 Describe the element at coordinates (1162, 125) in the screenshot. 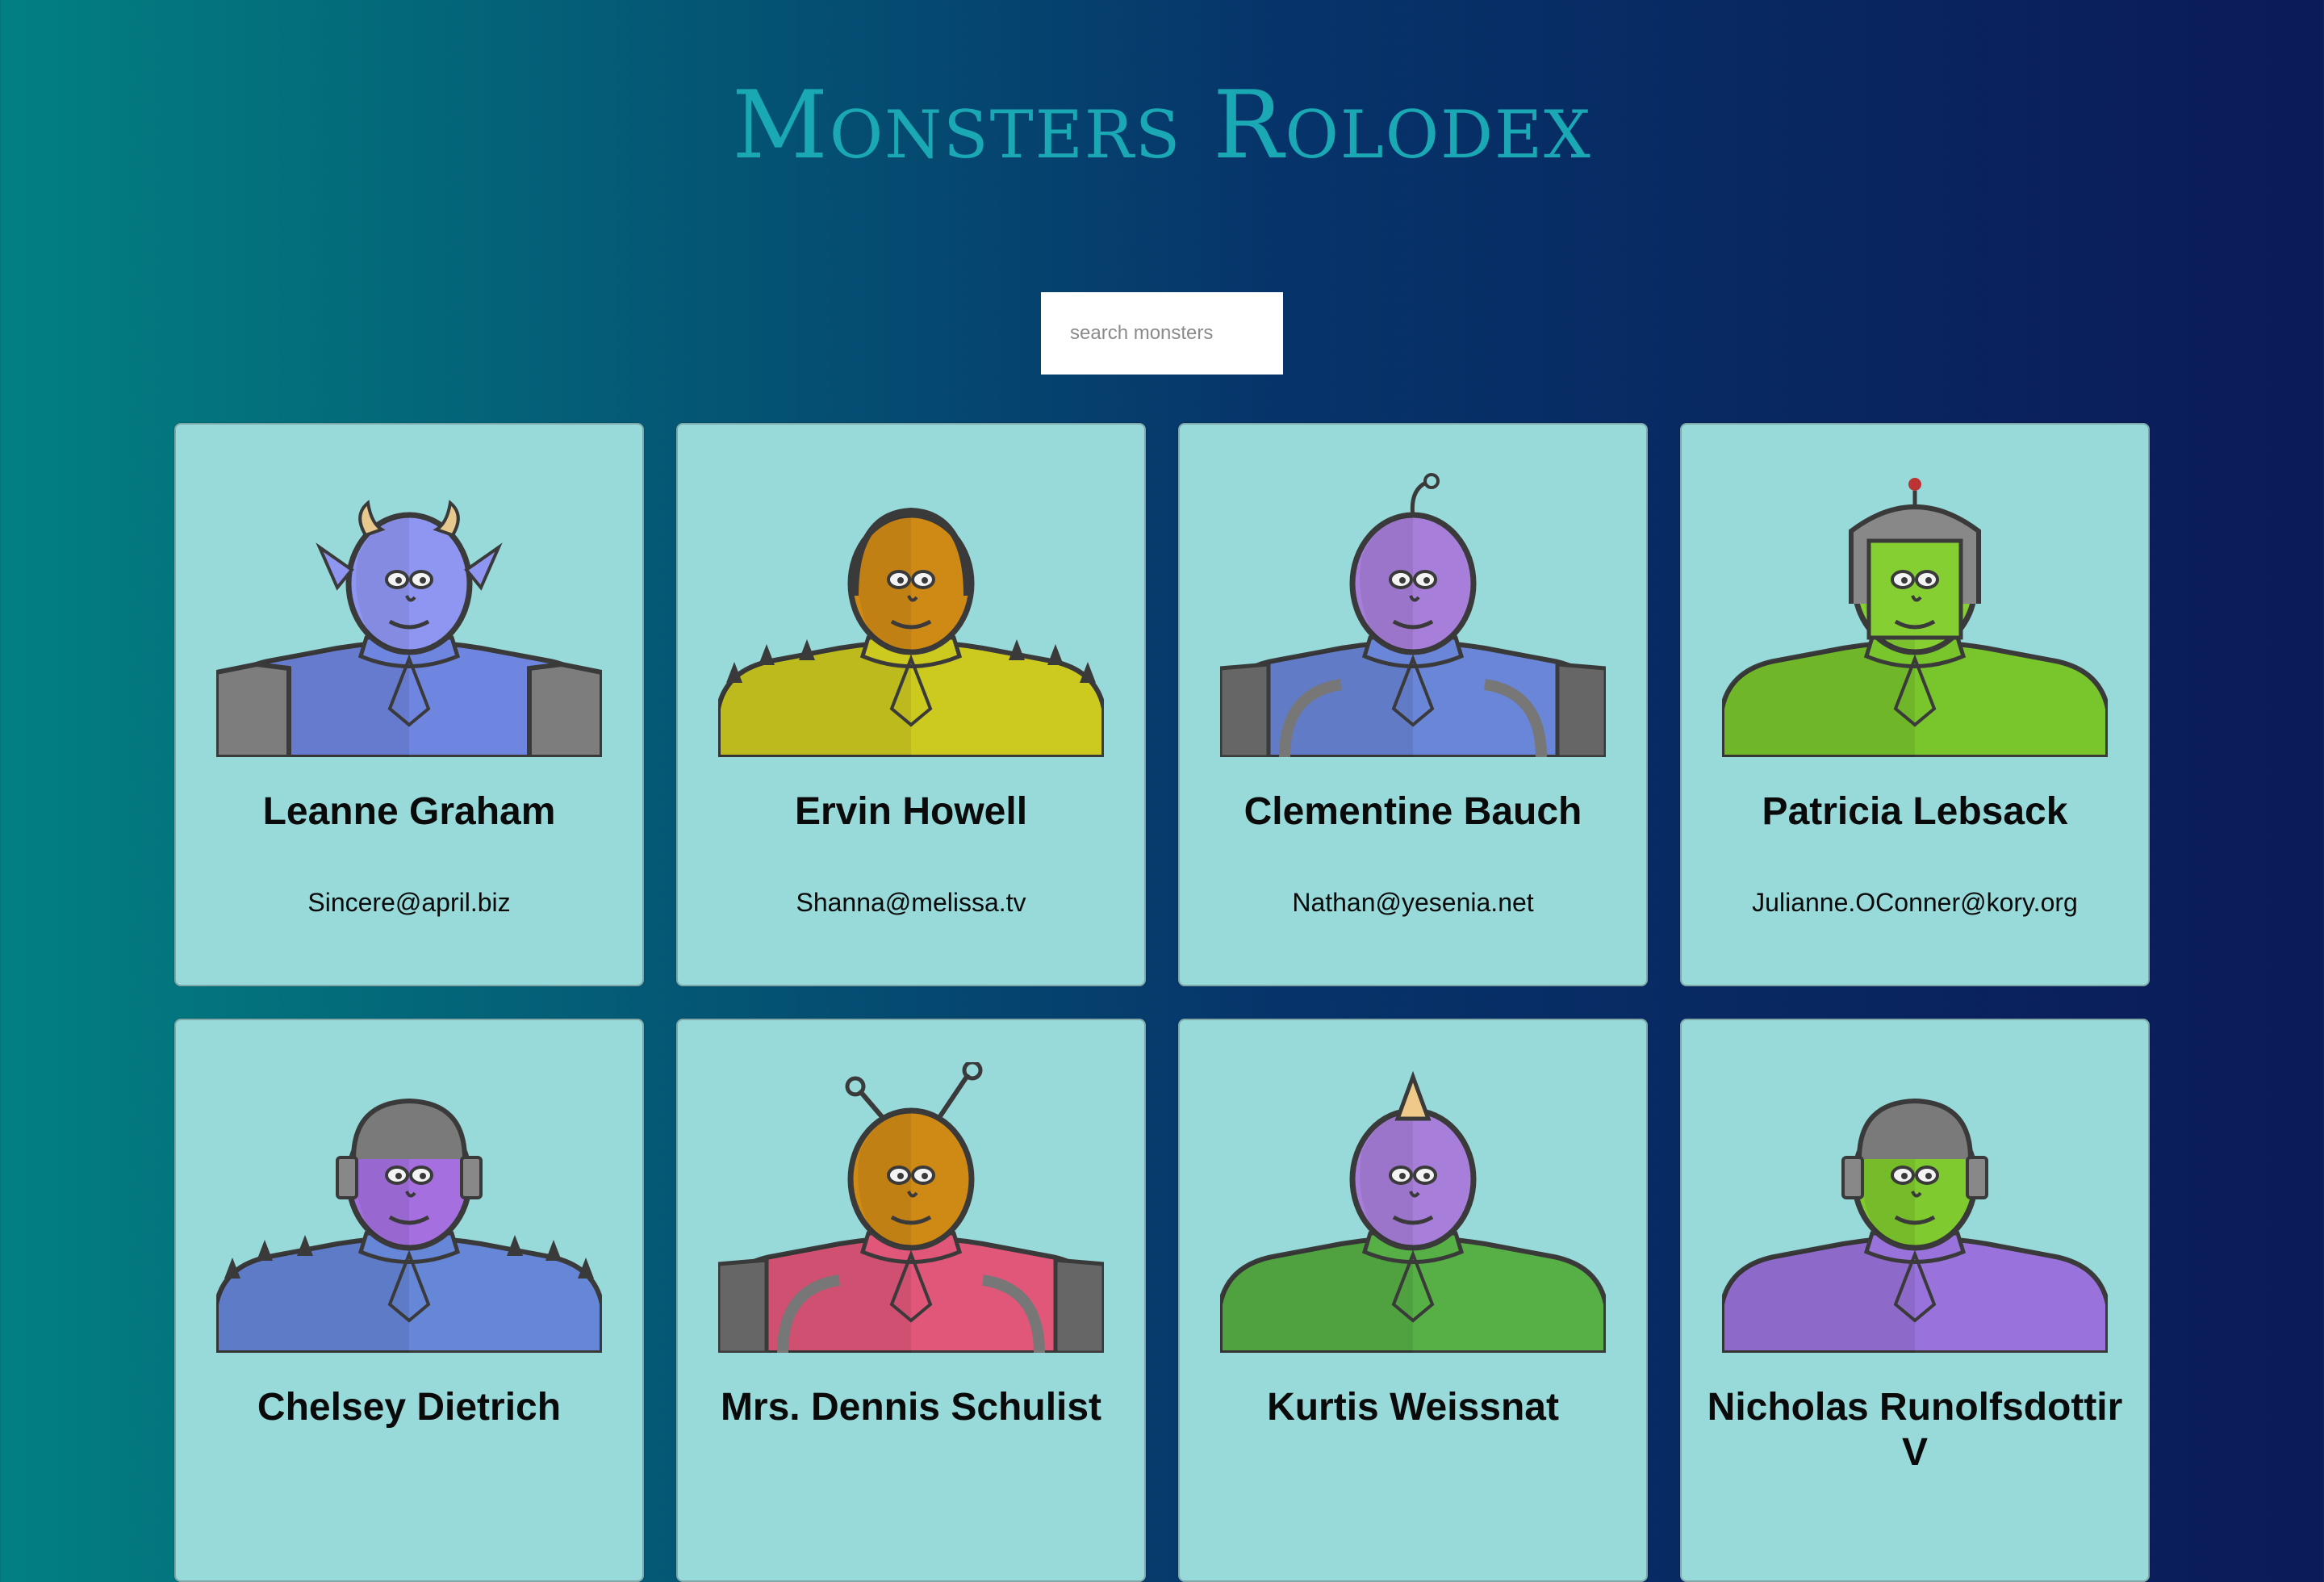

I see `page-title: Monsters Rolodex` at that location.